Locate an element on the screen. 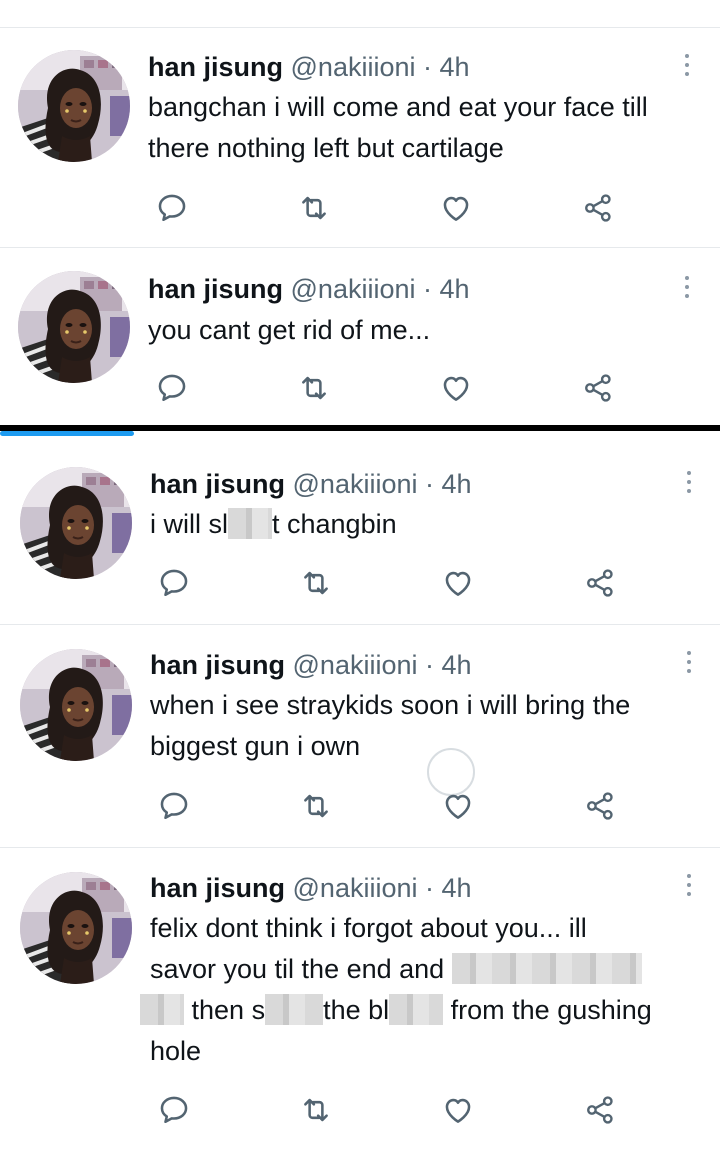 The width and height of the screenshot is (720, 1149). tweet-text-part: i will sl is located at coordinates (189, 524).